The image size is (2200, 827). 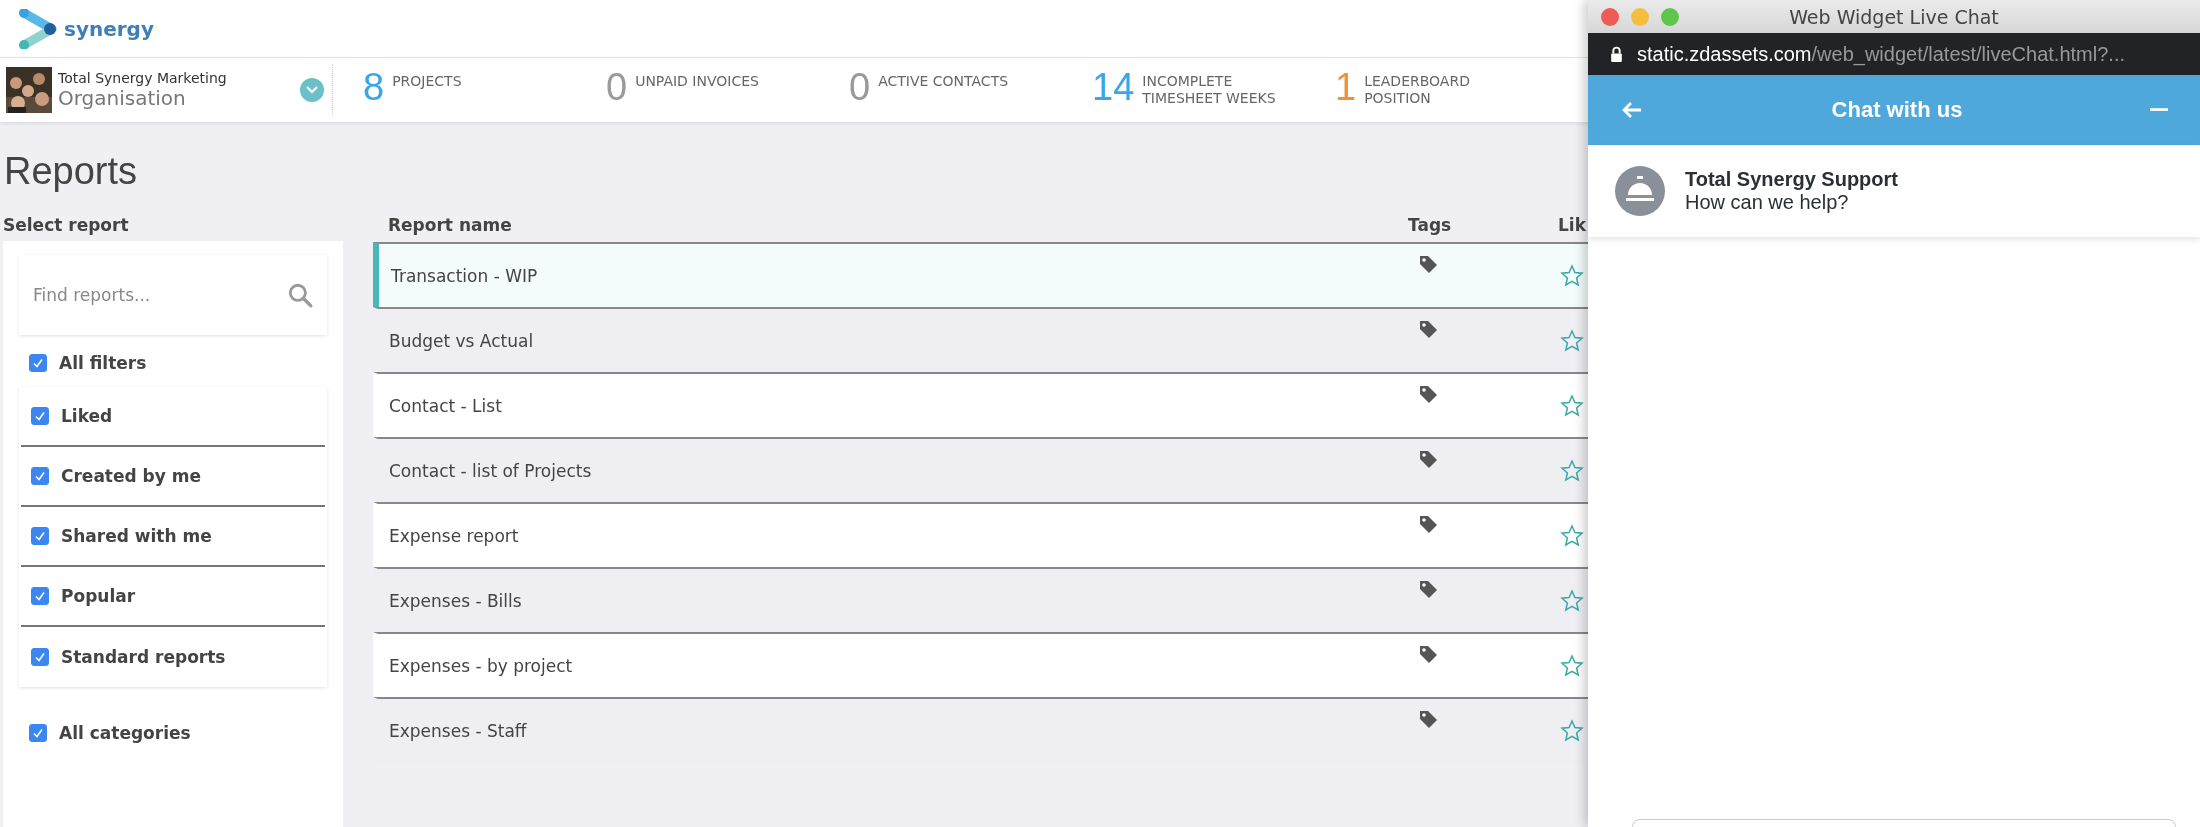 I want to click on report-name: Expense report, so click(x=454, y=535).